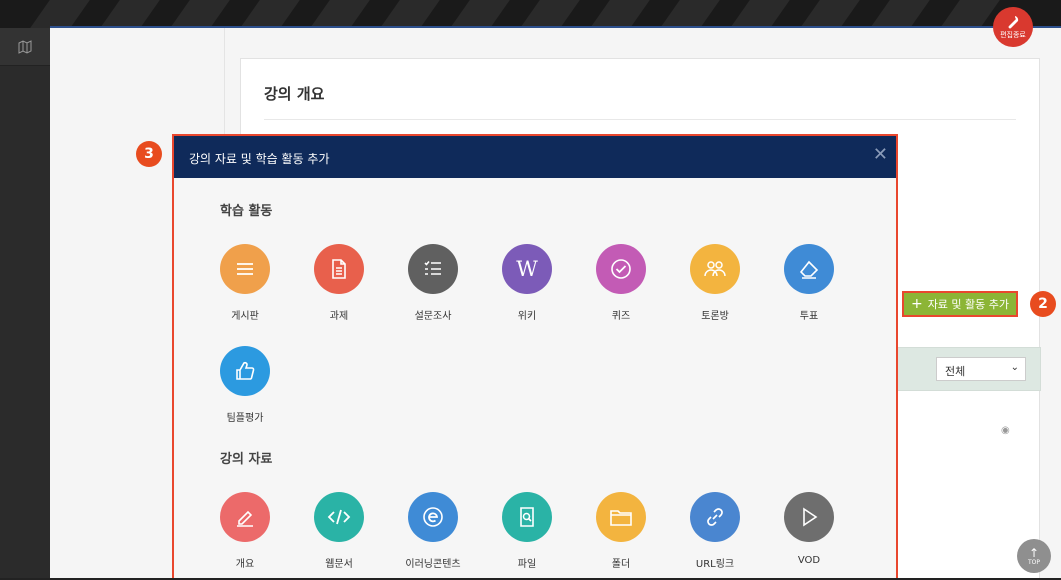  I want to click on activity-label: 퀴즈, so click(621, 316).